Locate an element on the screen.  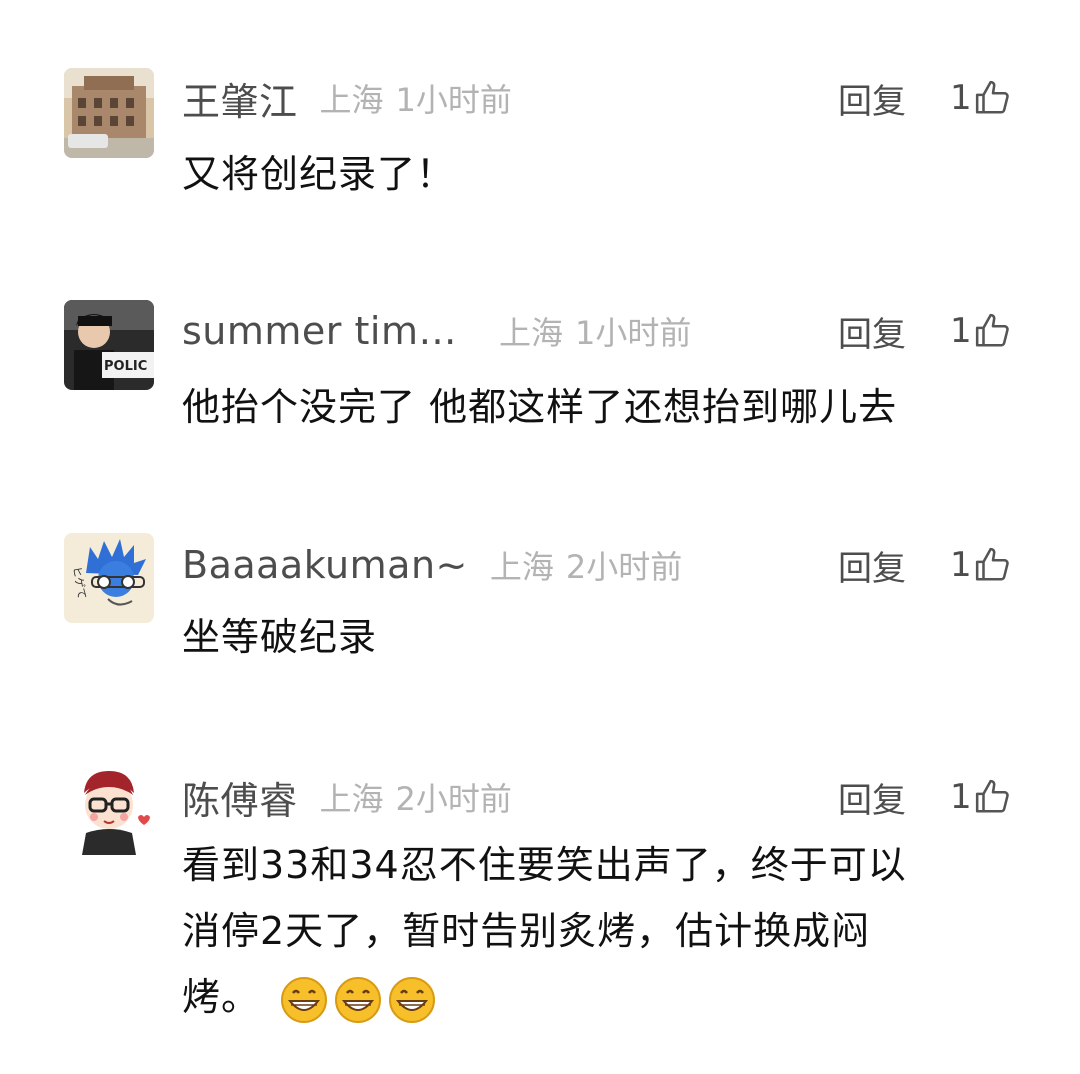
cartoon-boy-glasses-avatar is located at coordinates (109, 810).